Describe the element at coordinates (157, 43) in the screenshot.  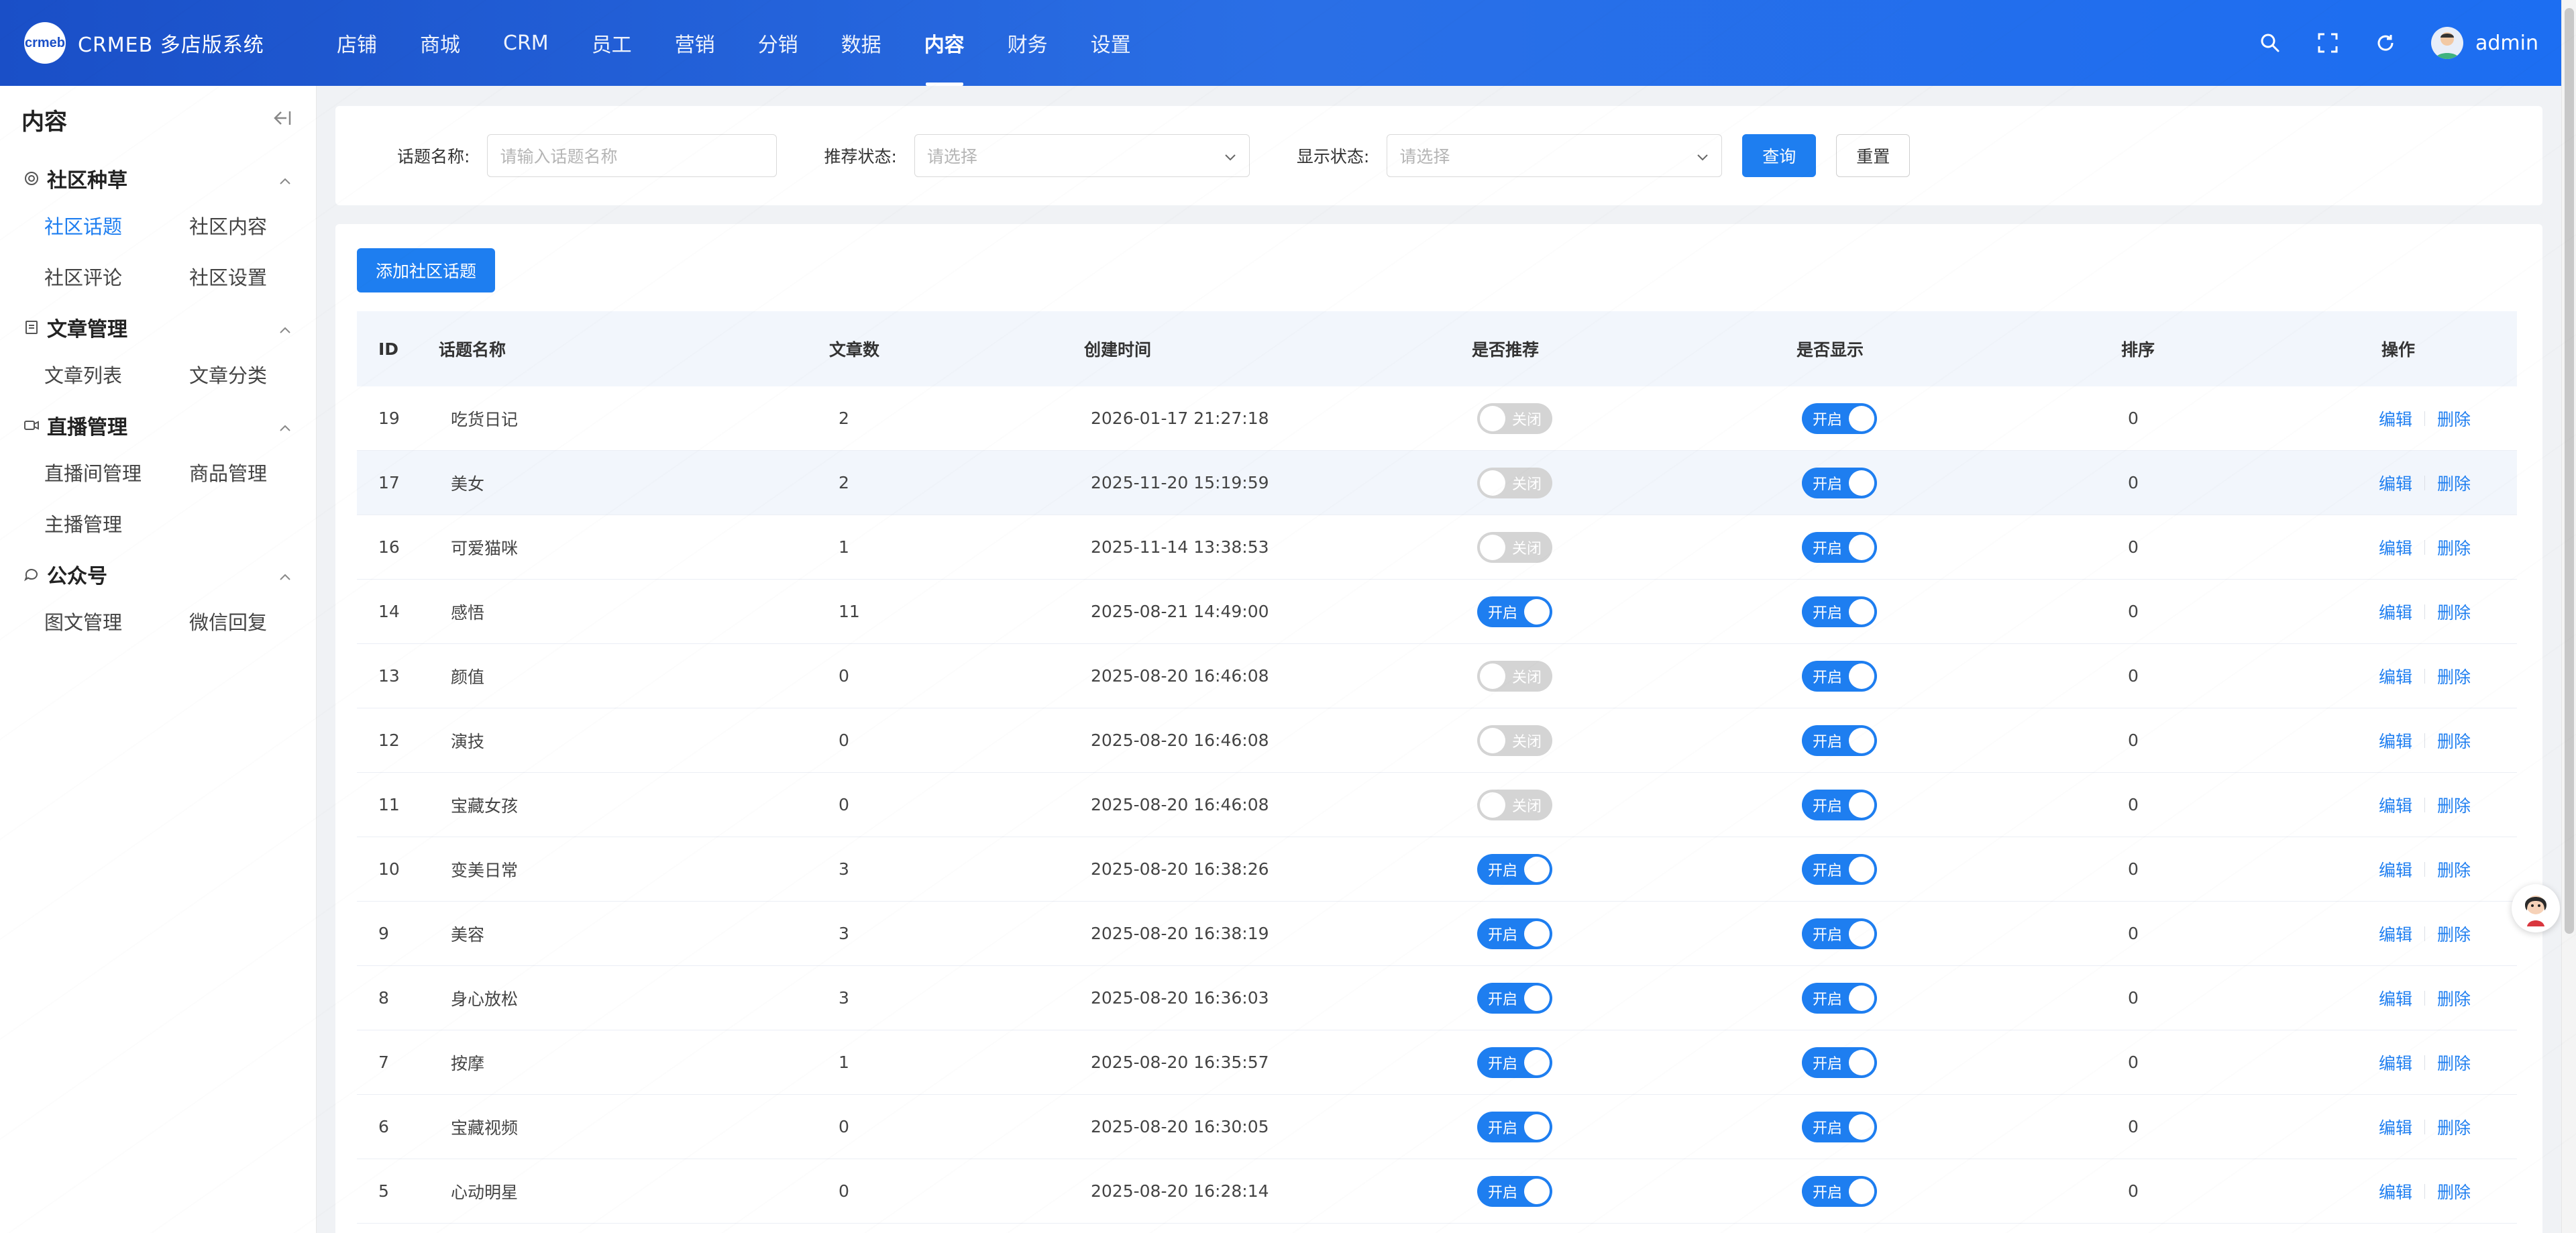
I see `logo: crmeb CRMEB 多店版系统` at that location.